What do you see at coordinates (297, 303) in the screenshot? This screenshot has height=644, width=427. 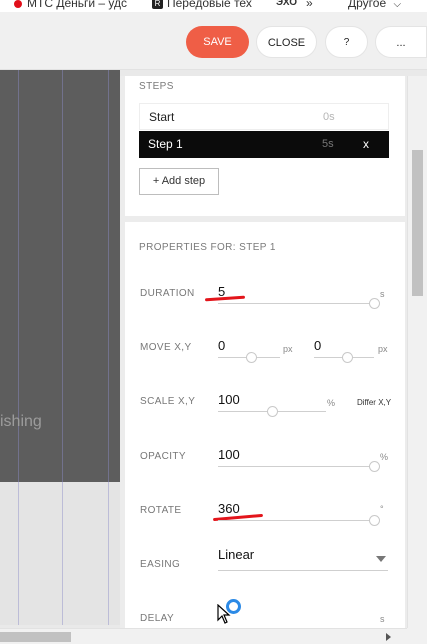 I see `duration-slider-track` at bounding box center [297, 303].